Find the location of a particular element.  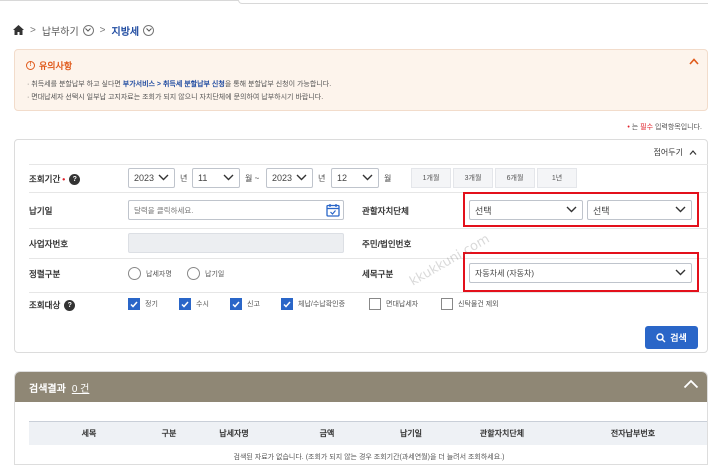

results-title: 검색결과 is located at coordinates (47, 389).